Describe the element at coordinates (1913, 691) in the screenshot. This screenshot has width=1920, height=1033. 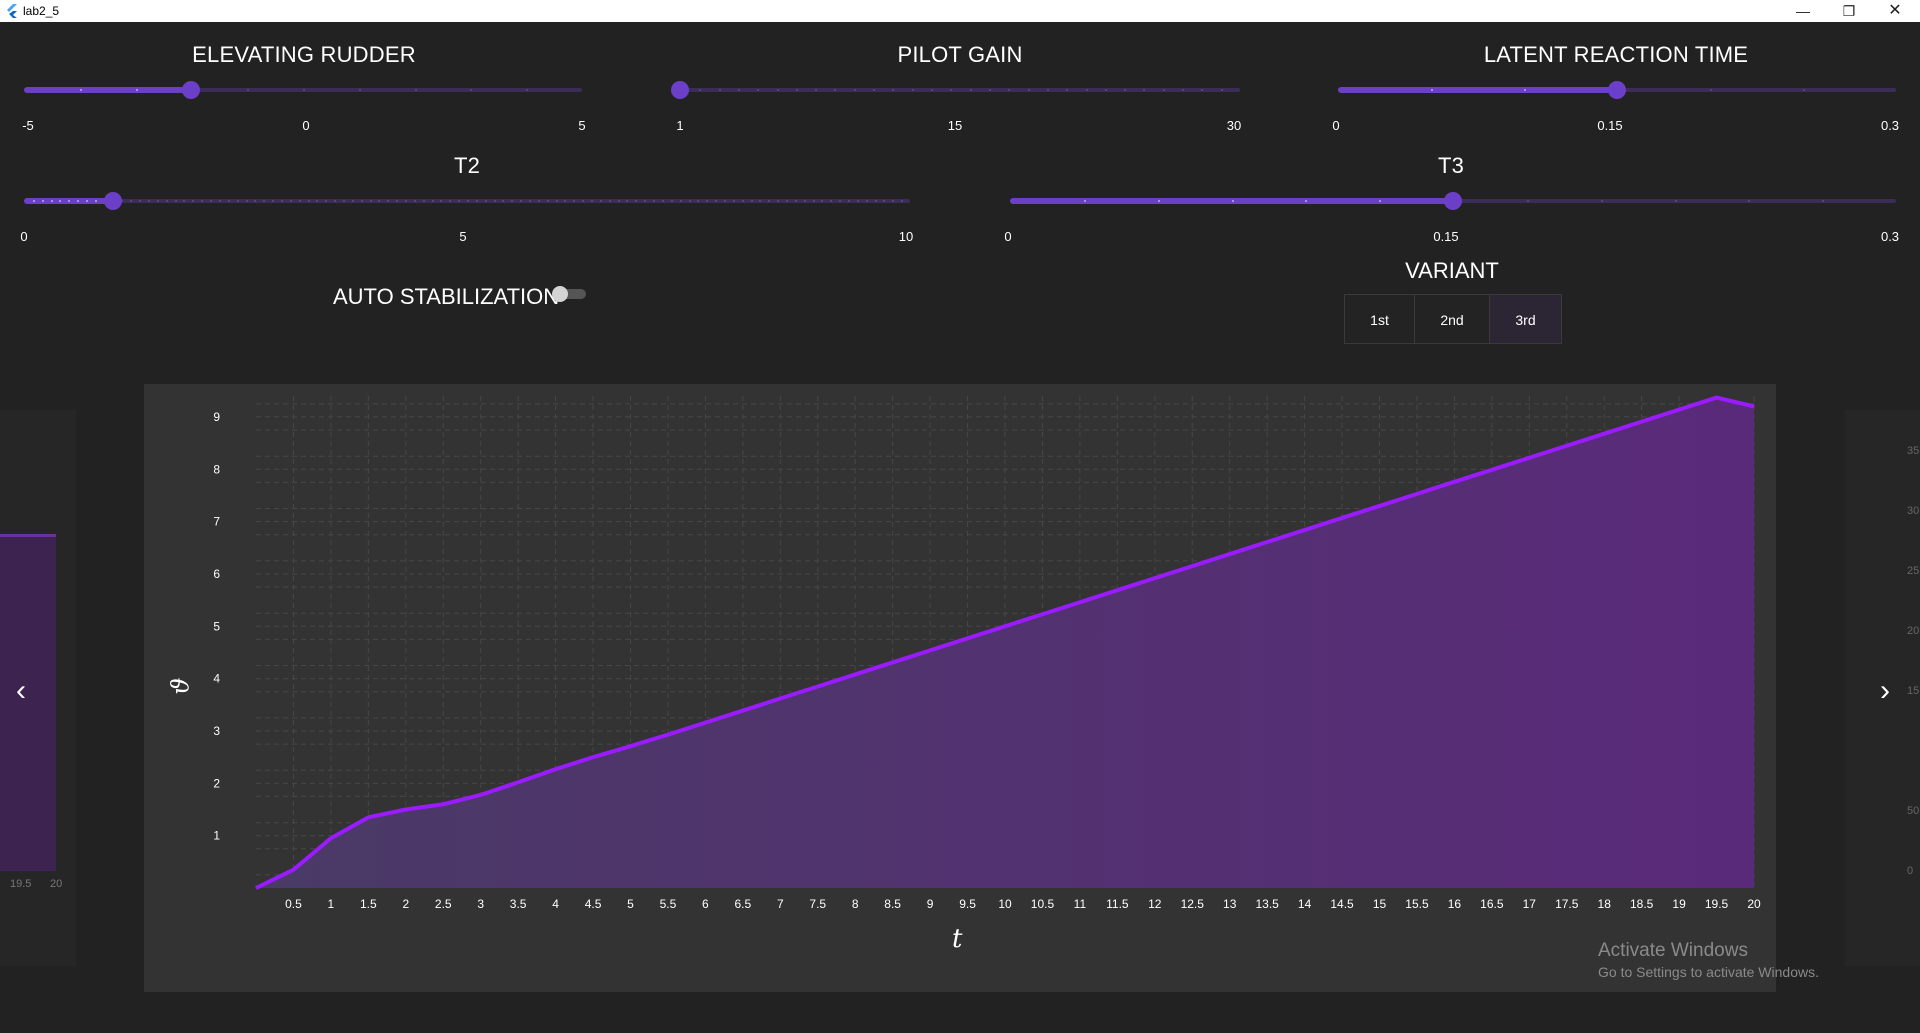
I see `next-chart-tick-label: 15` at that location.